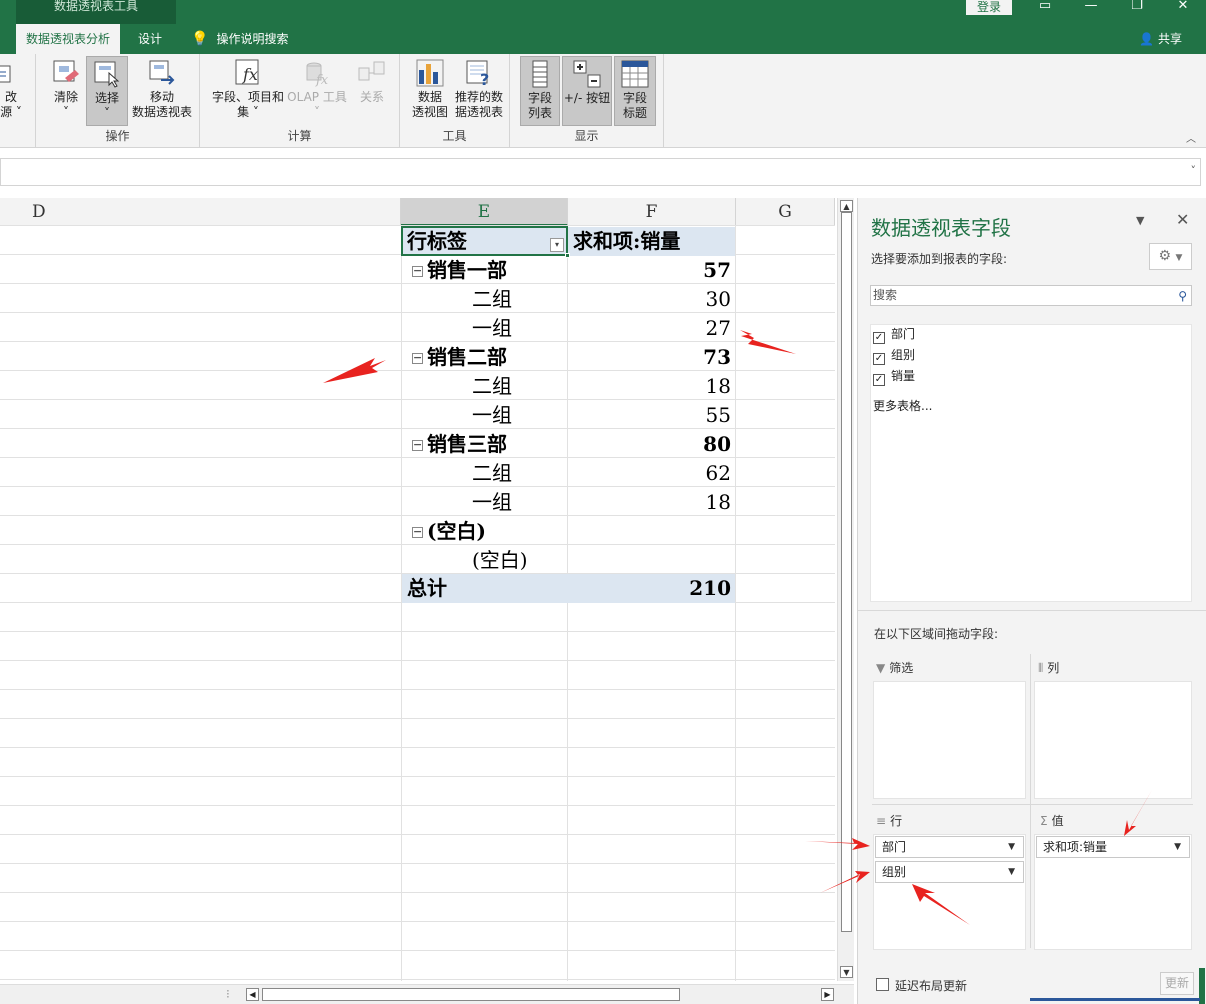  Describe the element at coordinates (1182, 219) in the screenshot. I see `pane-close-icon: ✕` at that location.